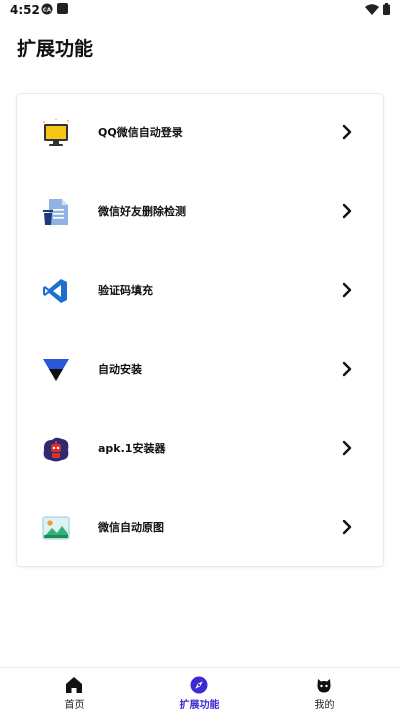  I want to click on status-bar: 4:52 CA, so click(200, 11).